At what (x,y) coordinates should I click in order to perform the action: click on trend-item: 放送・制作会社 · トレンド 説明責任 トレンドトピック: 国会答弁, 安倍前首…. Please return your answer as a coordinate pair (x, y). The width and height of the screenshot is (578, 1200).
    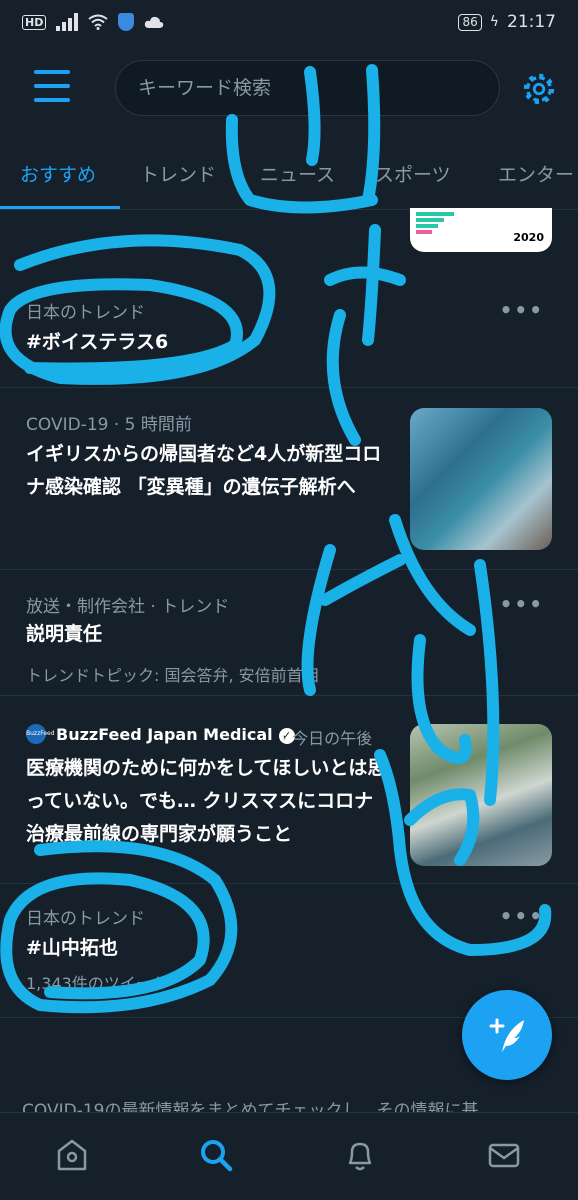
    Looking at the image, I should click on (289, 633).